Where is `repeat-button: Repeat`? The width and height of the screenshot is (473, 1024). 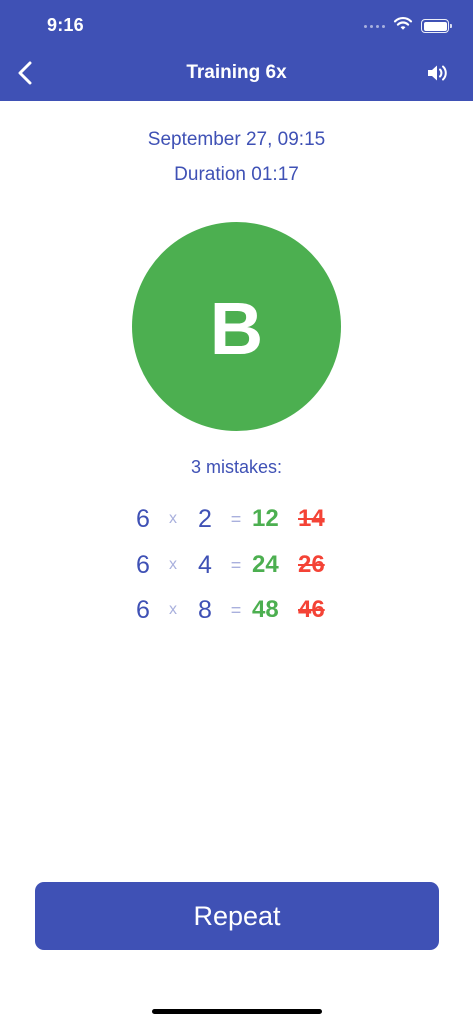
repeat-button: Repeat is located at coordinates (237, 916).